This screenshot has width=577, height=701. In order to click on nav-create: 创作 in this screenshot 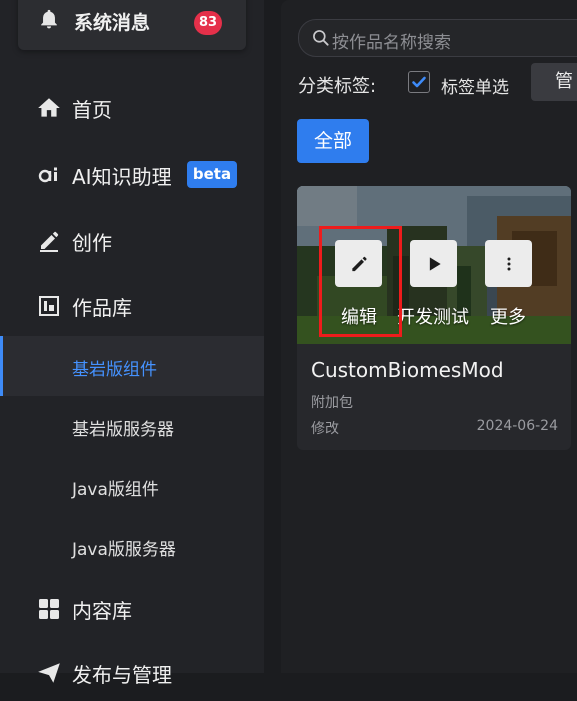, I will do `click(132, 241)`.